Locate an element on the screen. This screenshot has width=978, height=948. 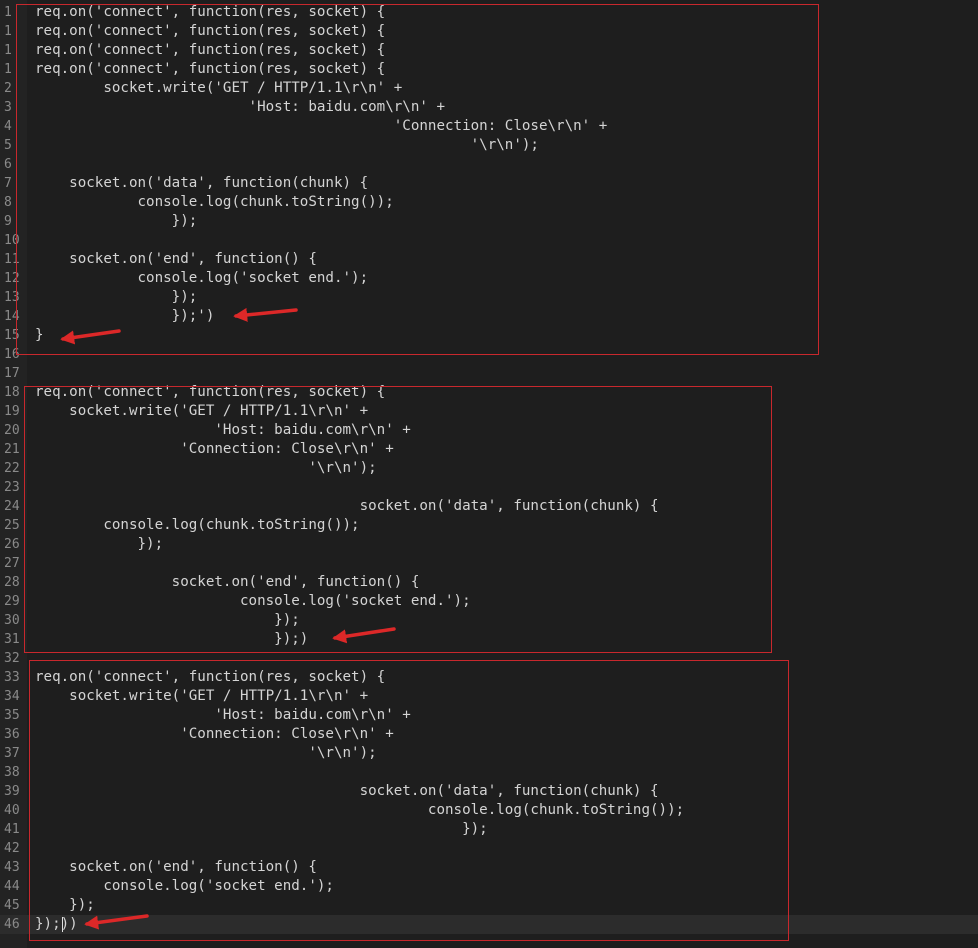
line-number: 39 is located at coordinates (12, 791).